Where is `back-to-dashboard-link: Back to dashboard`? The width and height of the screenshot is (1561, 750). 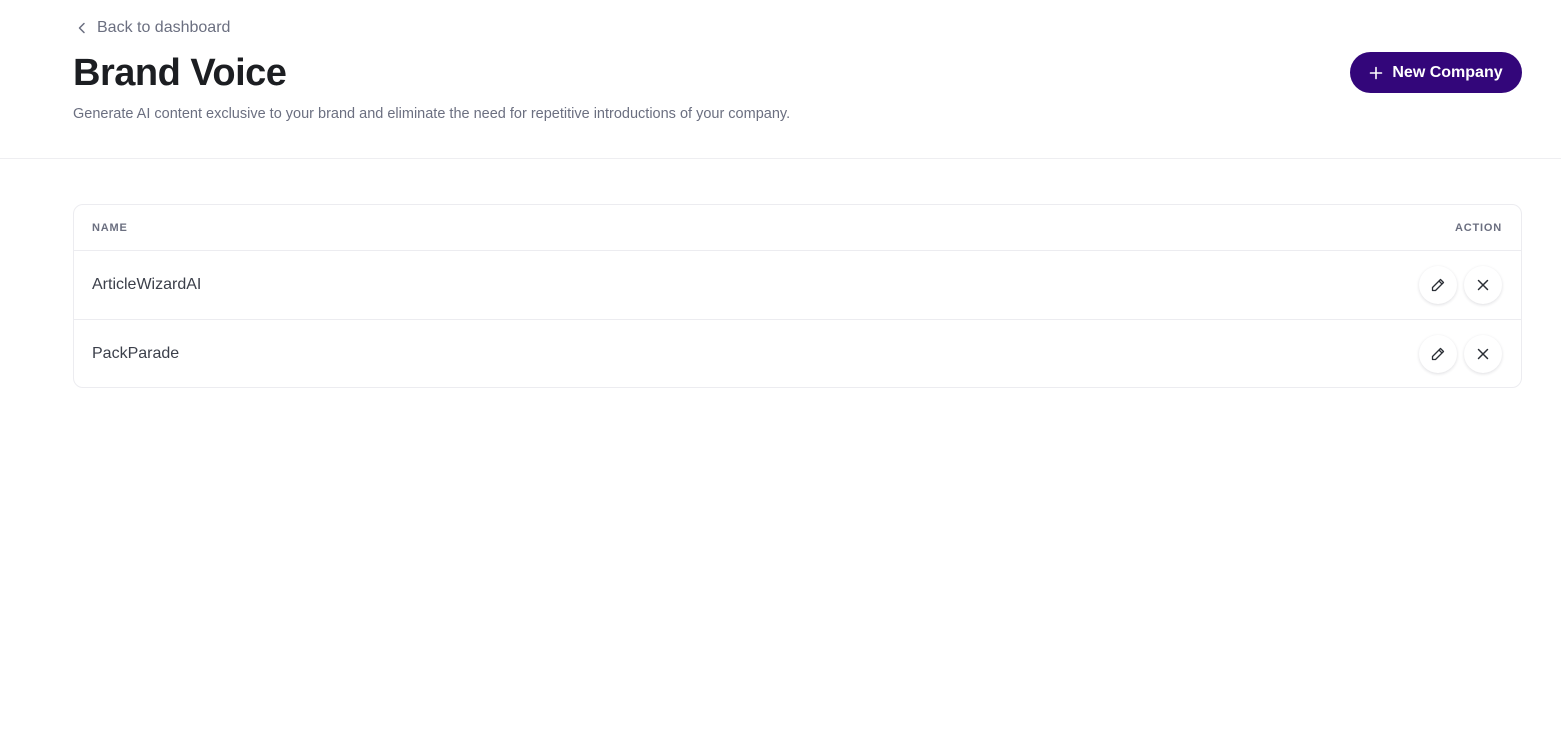
back-to-dashboard-link: Back to dashboard is located at coordinates (152, 28).